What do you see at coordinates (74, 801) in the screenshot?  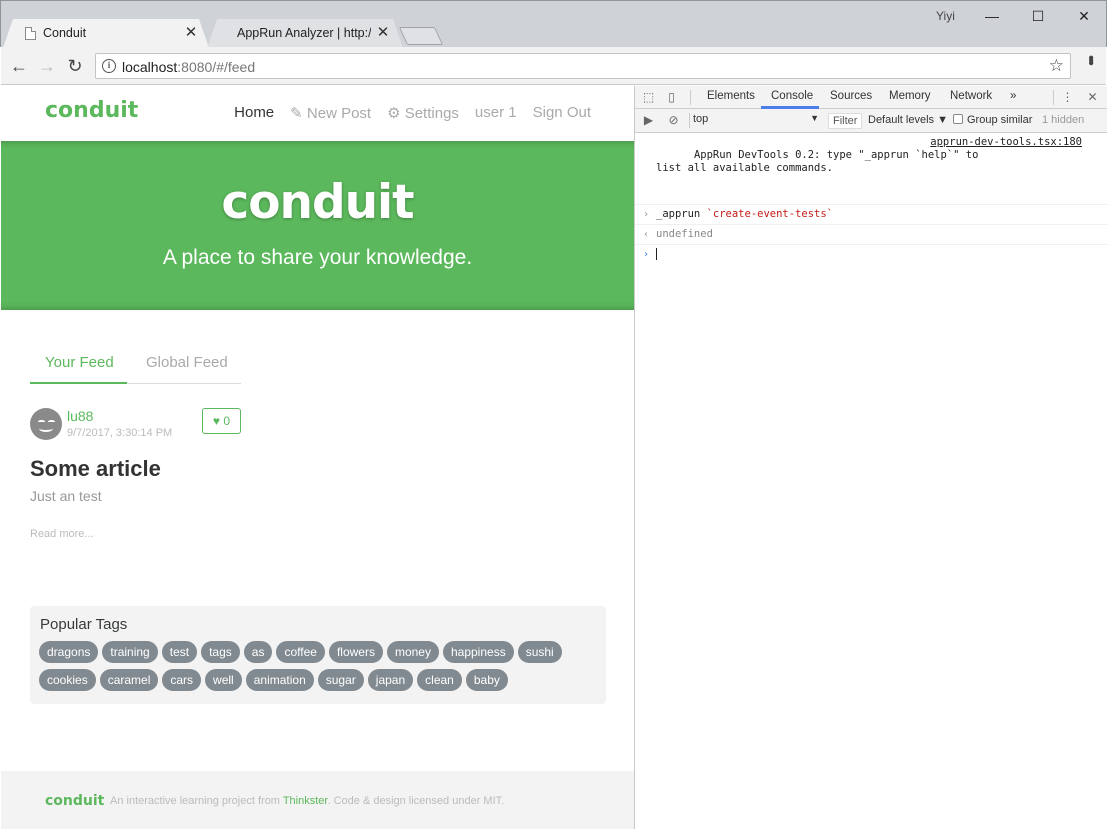 I see `footer-logo: conduit` at bounding box center [74, 801].